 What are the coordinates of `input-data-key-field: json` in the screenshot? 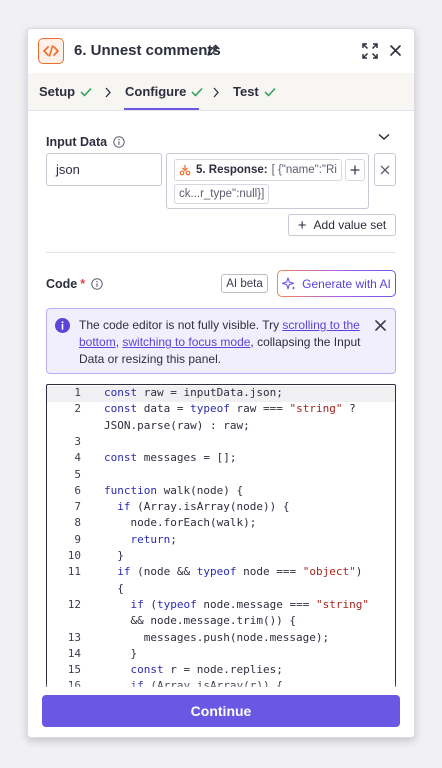 It's located at (104, 169).